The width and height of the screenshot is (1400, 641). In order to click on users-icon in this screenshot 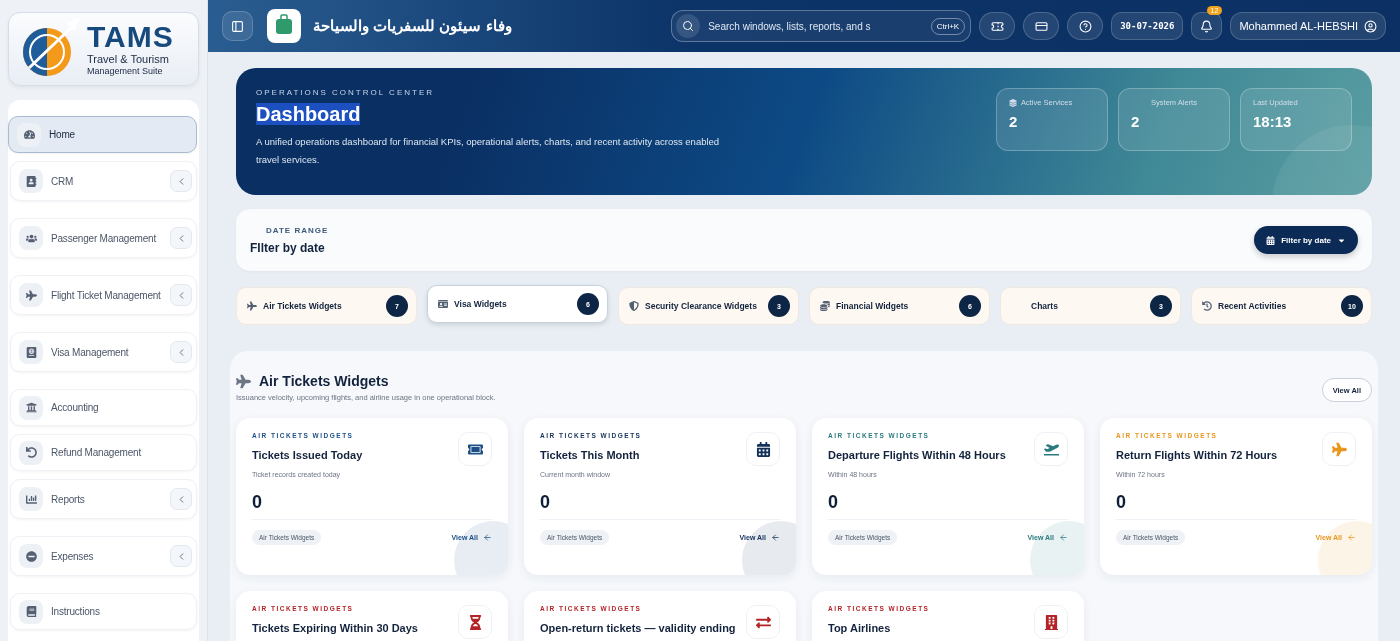, I will do `click(31, 238)`.